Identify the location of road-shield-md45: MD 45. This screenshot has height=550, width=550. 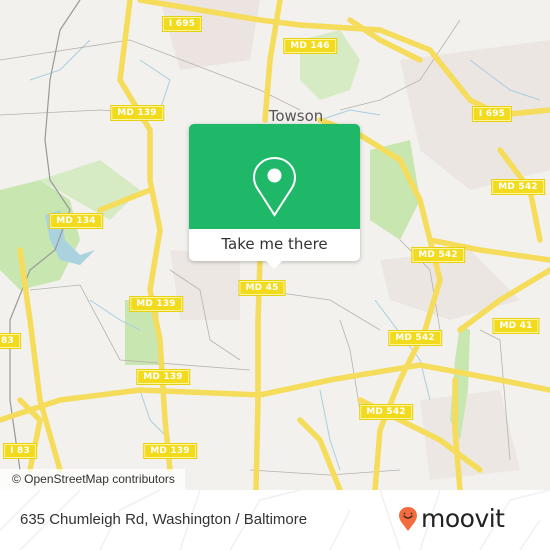
(262, 288).